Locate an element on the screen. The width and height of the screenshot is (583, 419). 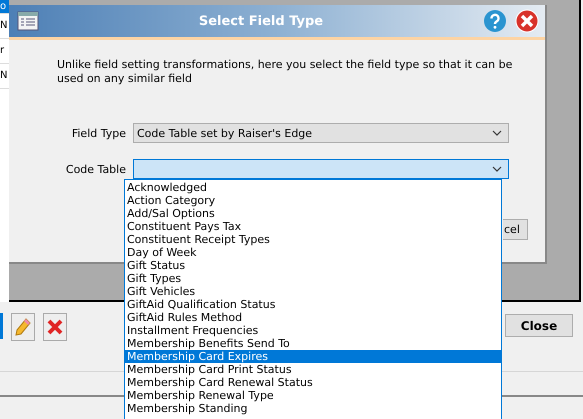
cancel-button: cel is located at coordinates (515, 229).